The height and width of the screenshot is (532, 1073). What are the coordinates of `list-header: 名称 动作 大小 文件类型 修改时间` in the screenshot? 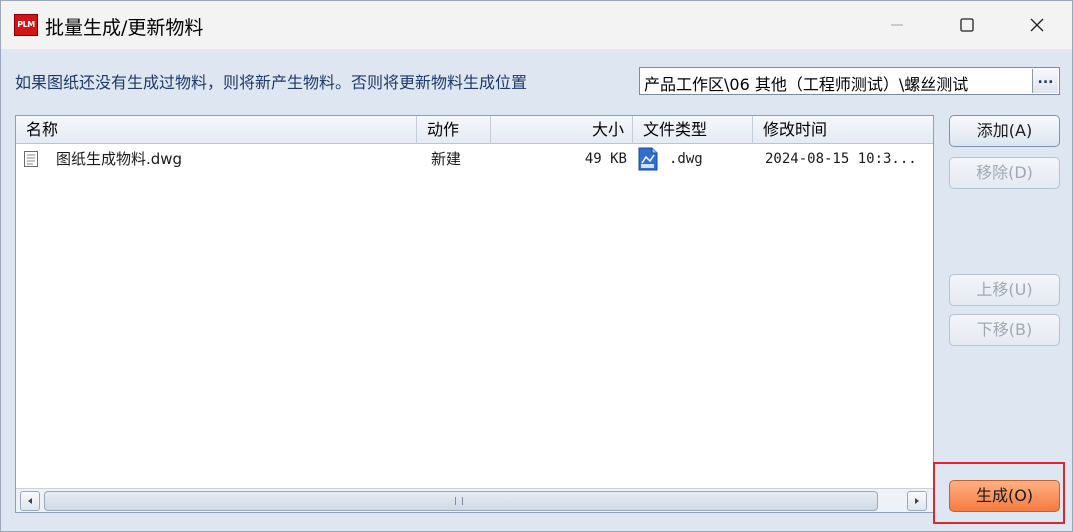 It's located at (474, 130).